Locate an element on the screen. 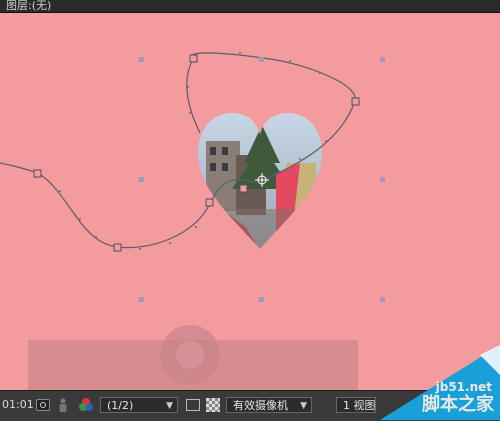 The height and width of the screenshot is (421, 500). layer-header: 图层:(无) is located at coordinates (250, 6).